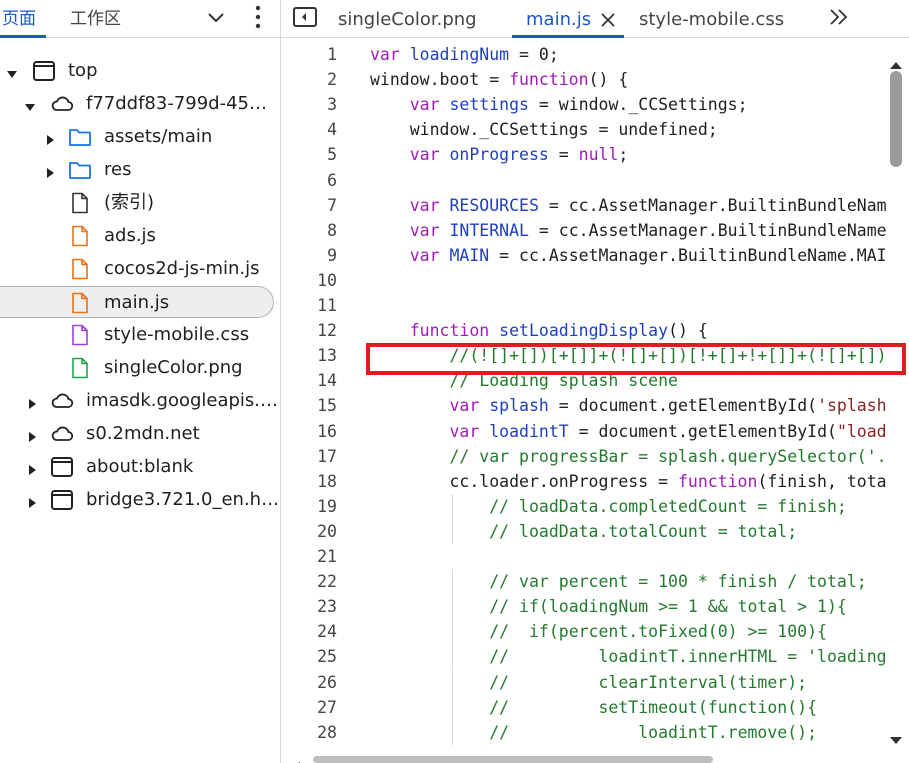 The image size is (909, 763). What do you see at coordinates (305, 17) in the screenshot?
I see `toggle-navigator-icon` at bounding box center [305, 17].